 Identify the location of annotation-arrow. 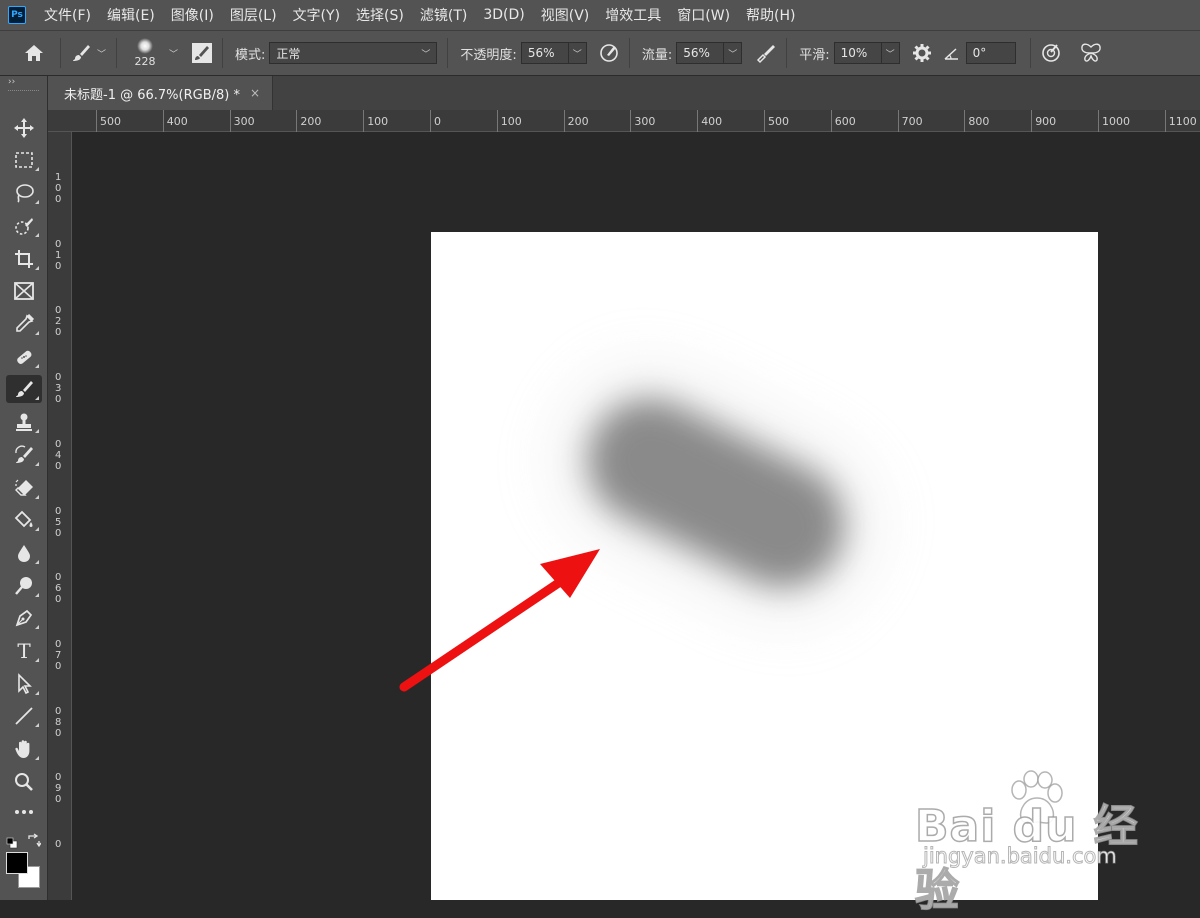
(499, 620).